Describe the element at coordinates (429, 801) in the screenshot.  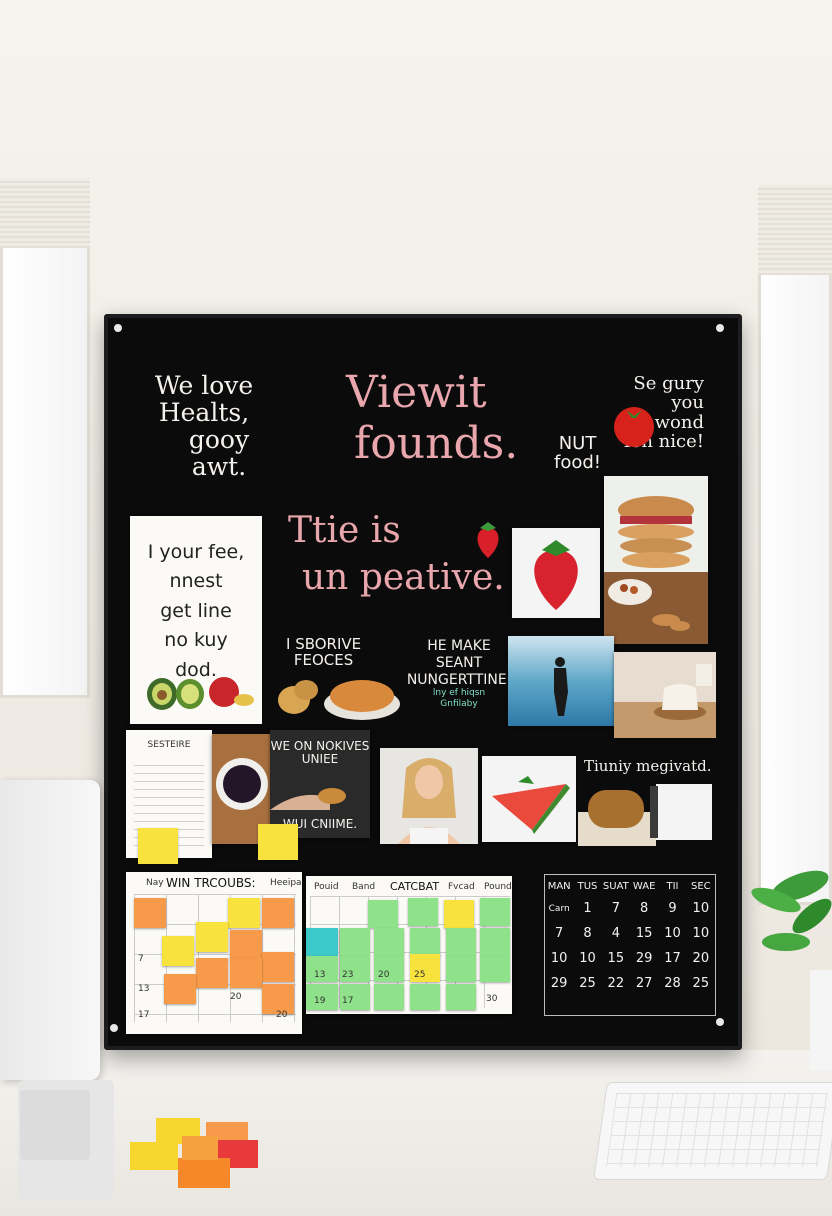
I see `woman-image` at that location.